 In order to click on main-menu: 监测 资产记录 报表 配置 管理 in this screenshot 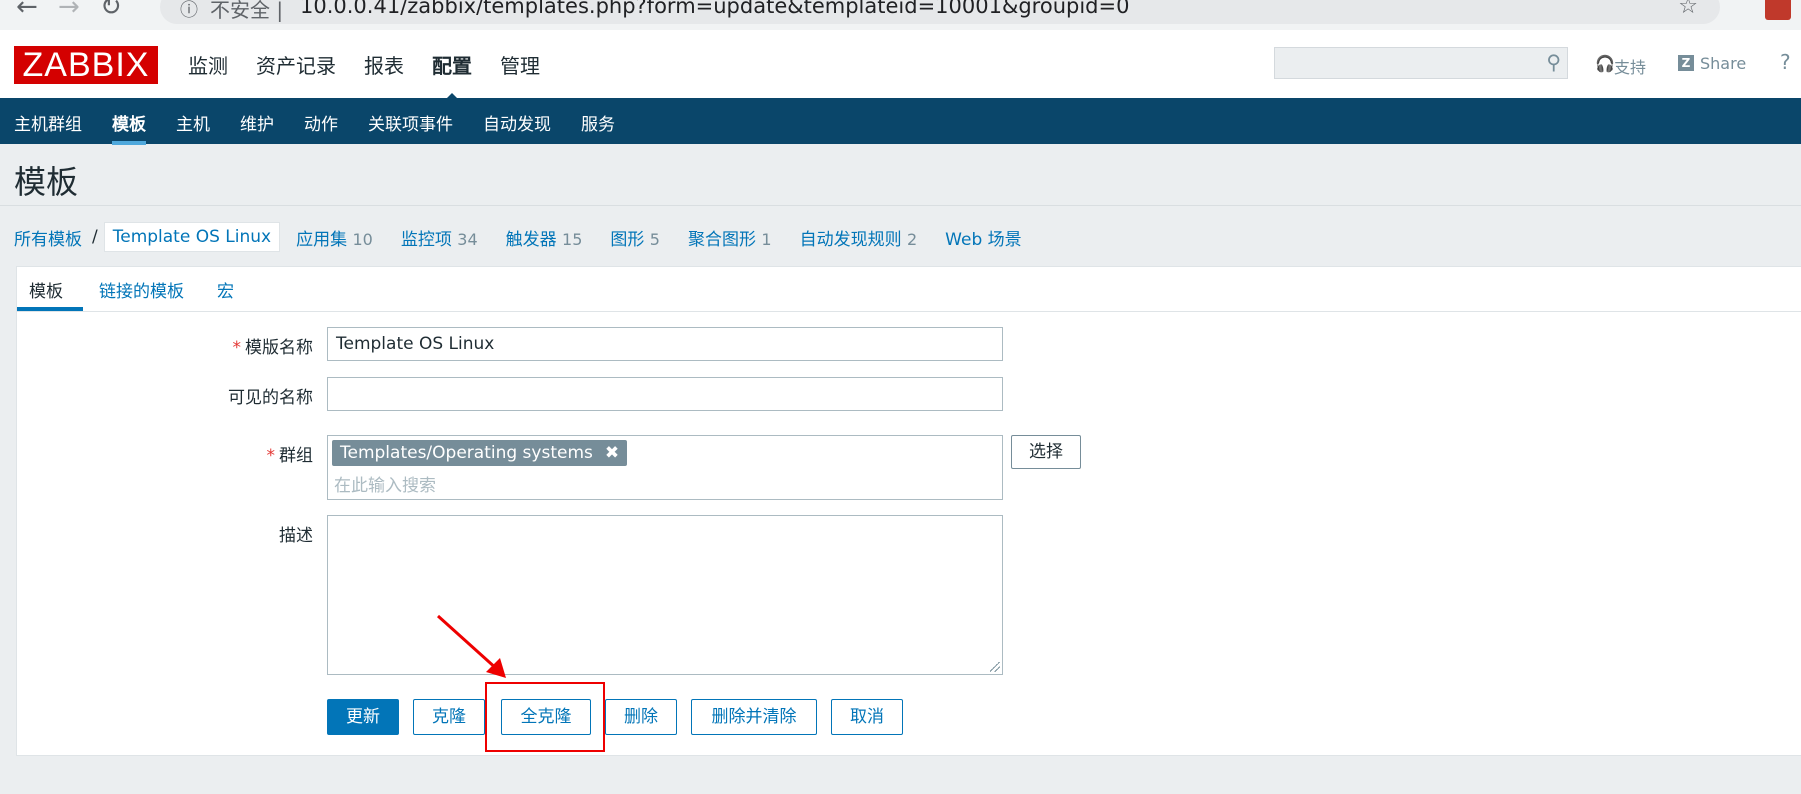, I will do `click(378, 75)`.